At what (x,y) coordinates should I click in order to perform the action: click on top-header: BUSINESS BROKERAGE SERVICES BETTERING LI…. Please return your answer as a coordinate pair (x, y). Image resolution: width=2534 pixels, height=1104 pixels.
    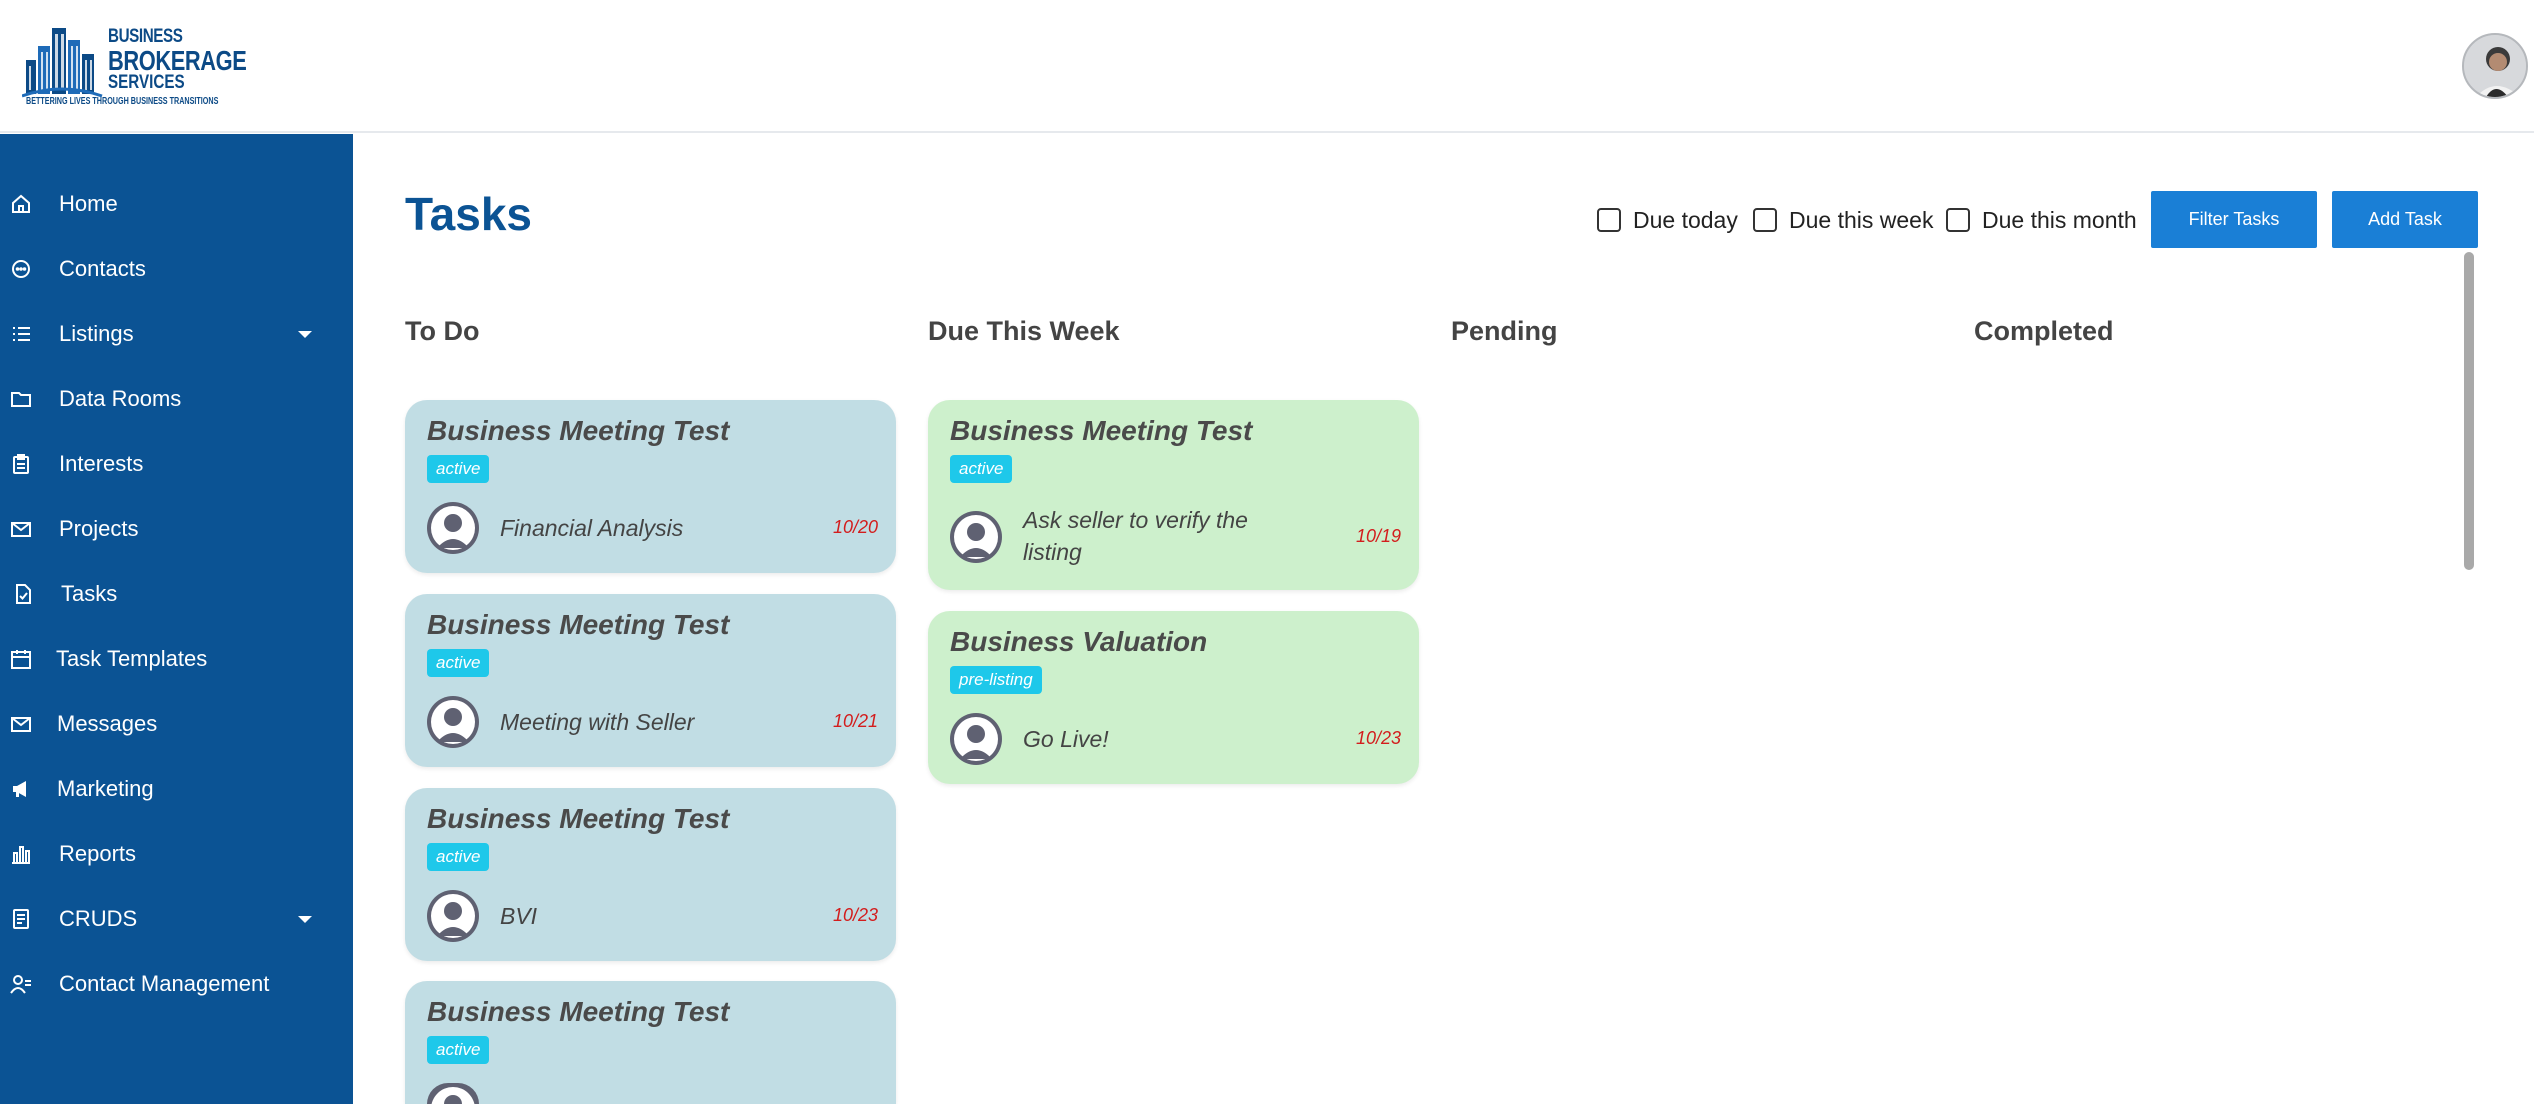
    Looking at the image, I should click on (1267, 66).